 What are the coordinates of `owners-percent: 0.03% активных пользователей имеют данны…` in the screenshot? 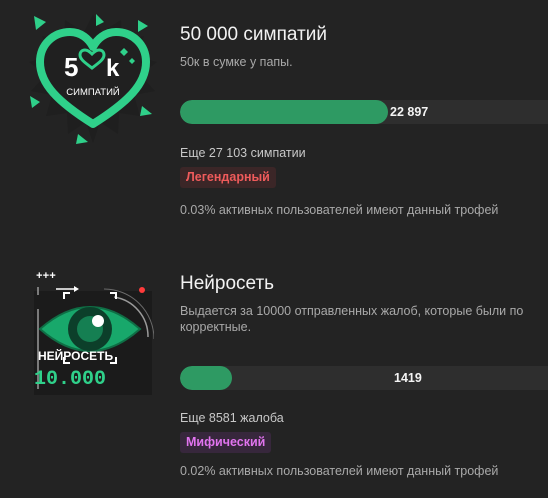 It's located at (339, 210).